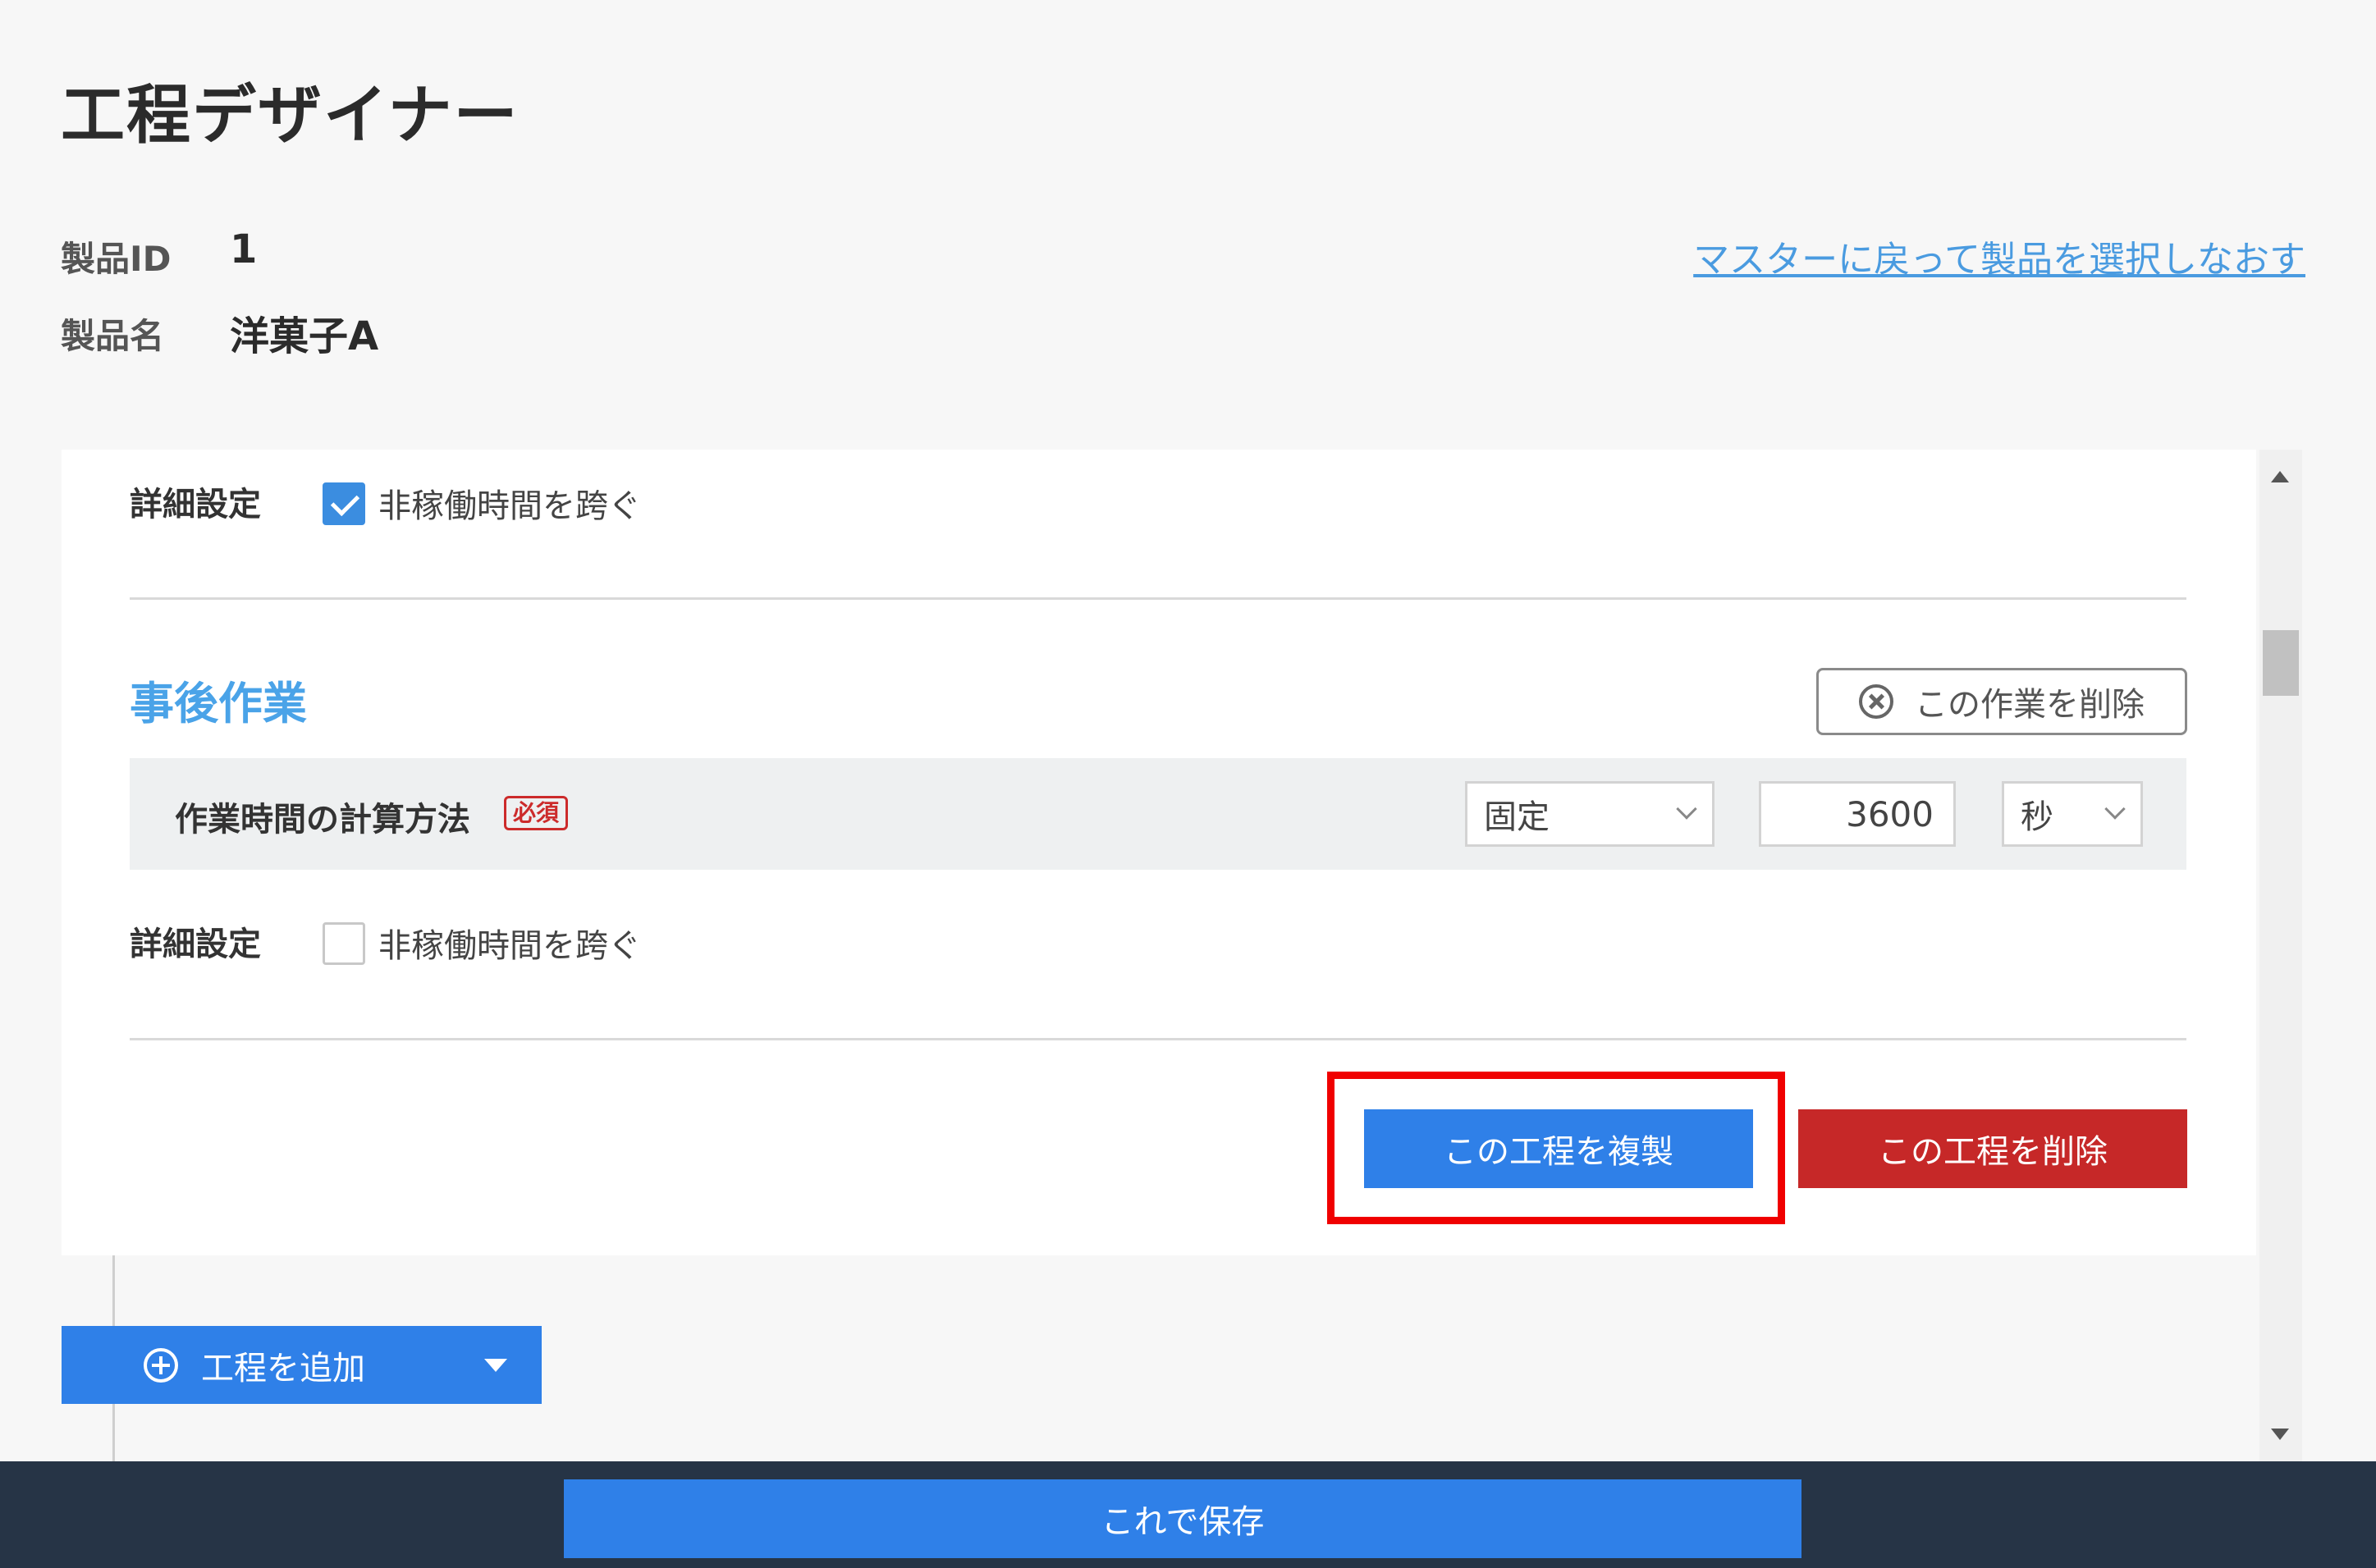  What do you see at coordinates (1876, 701) in the screenshot?
I see `close-circle-icon` at bounding box center [1876, 701].